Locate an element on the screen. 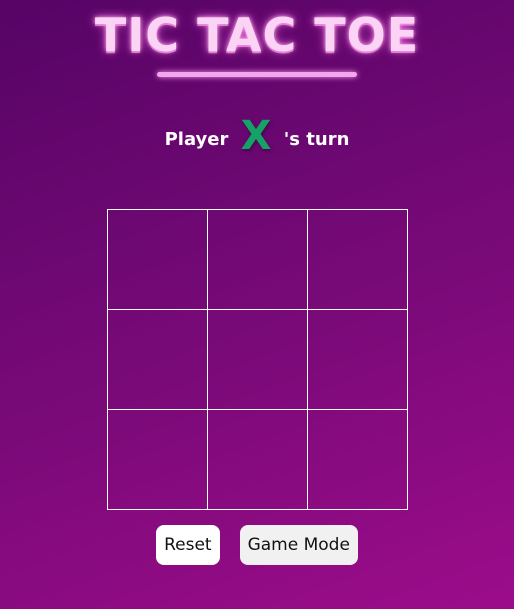  game-mode-button: Game Mode is located at coordinates (298, 545).